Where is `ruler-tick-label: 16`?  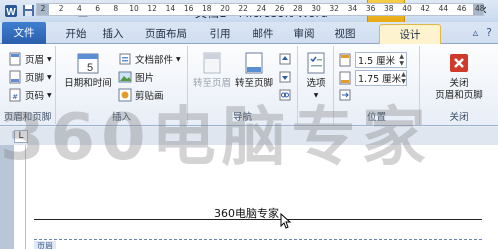 ruler-tick-label: 16 is located at coordinates (188, 8).